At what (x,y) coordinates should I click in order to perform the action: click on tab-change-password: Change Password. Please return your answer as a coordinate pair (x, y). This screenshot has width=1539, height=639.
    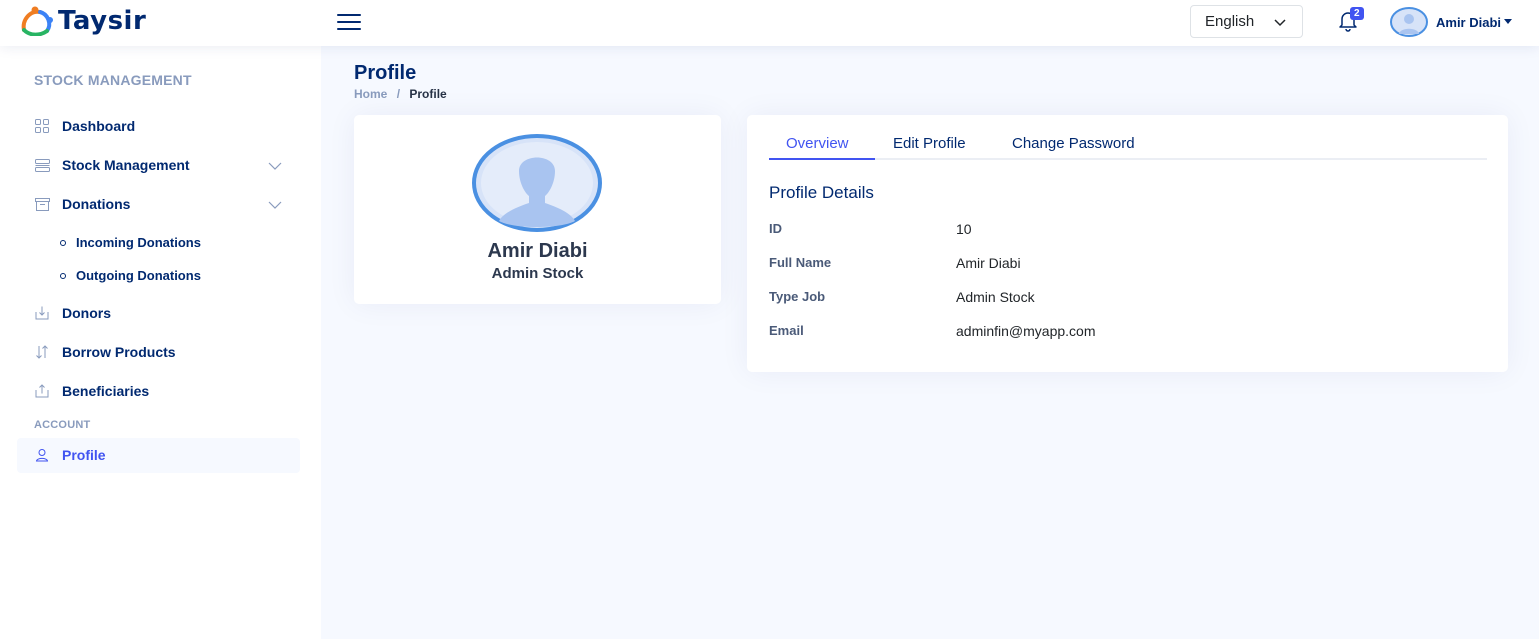
    Looking at the image, I should click on (1073, 143).